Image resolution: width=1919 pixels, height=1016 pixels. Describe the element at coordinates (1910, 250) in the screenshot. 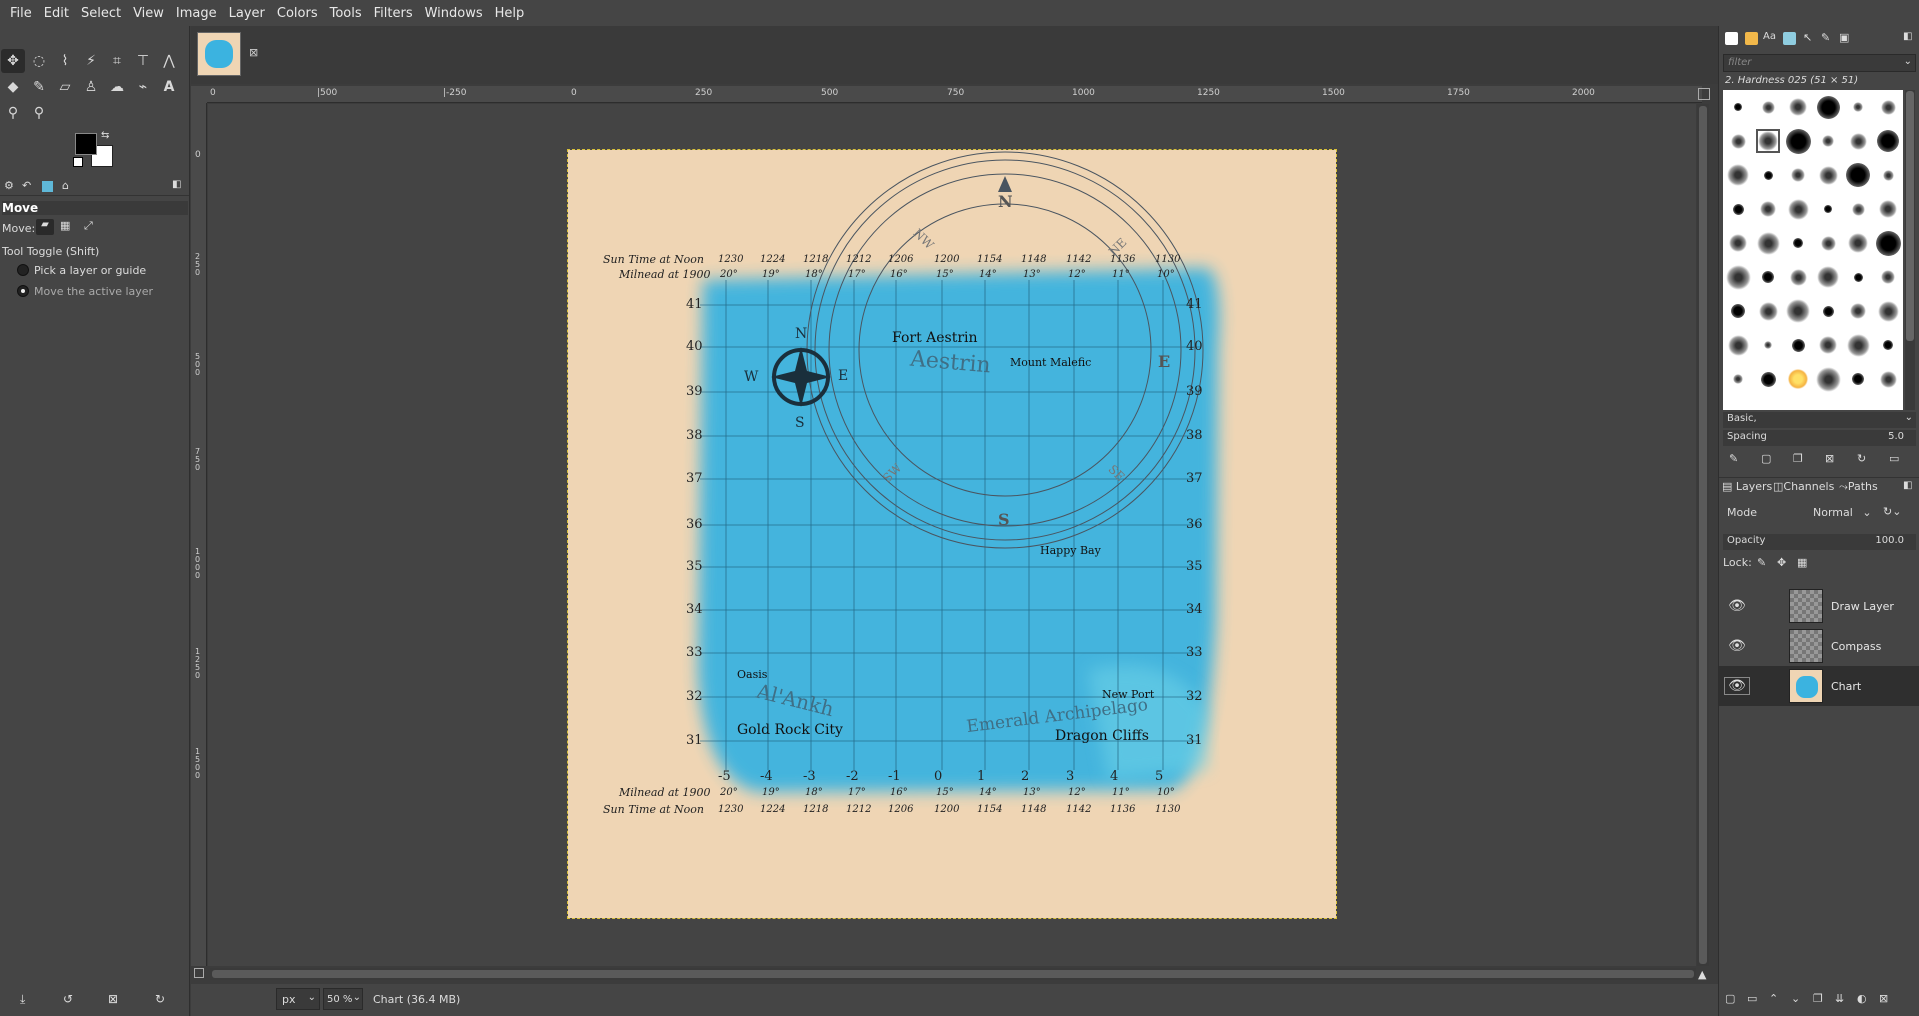

I see `brush-grid-scrollbar` at that location.